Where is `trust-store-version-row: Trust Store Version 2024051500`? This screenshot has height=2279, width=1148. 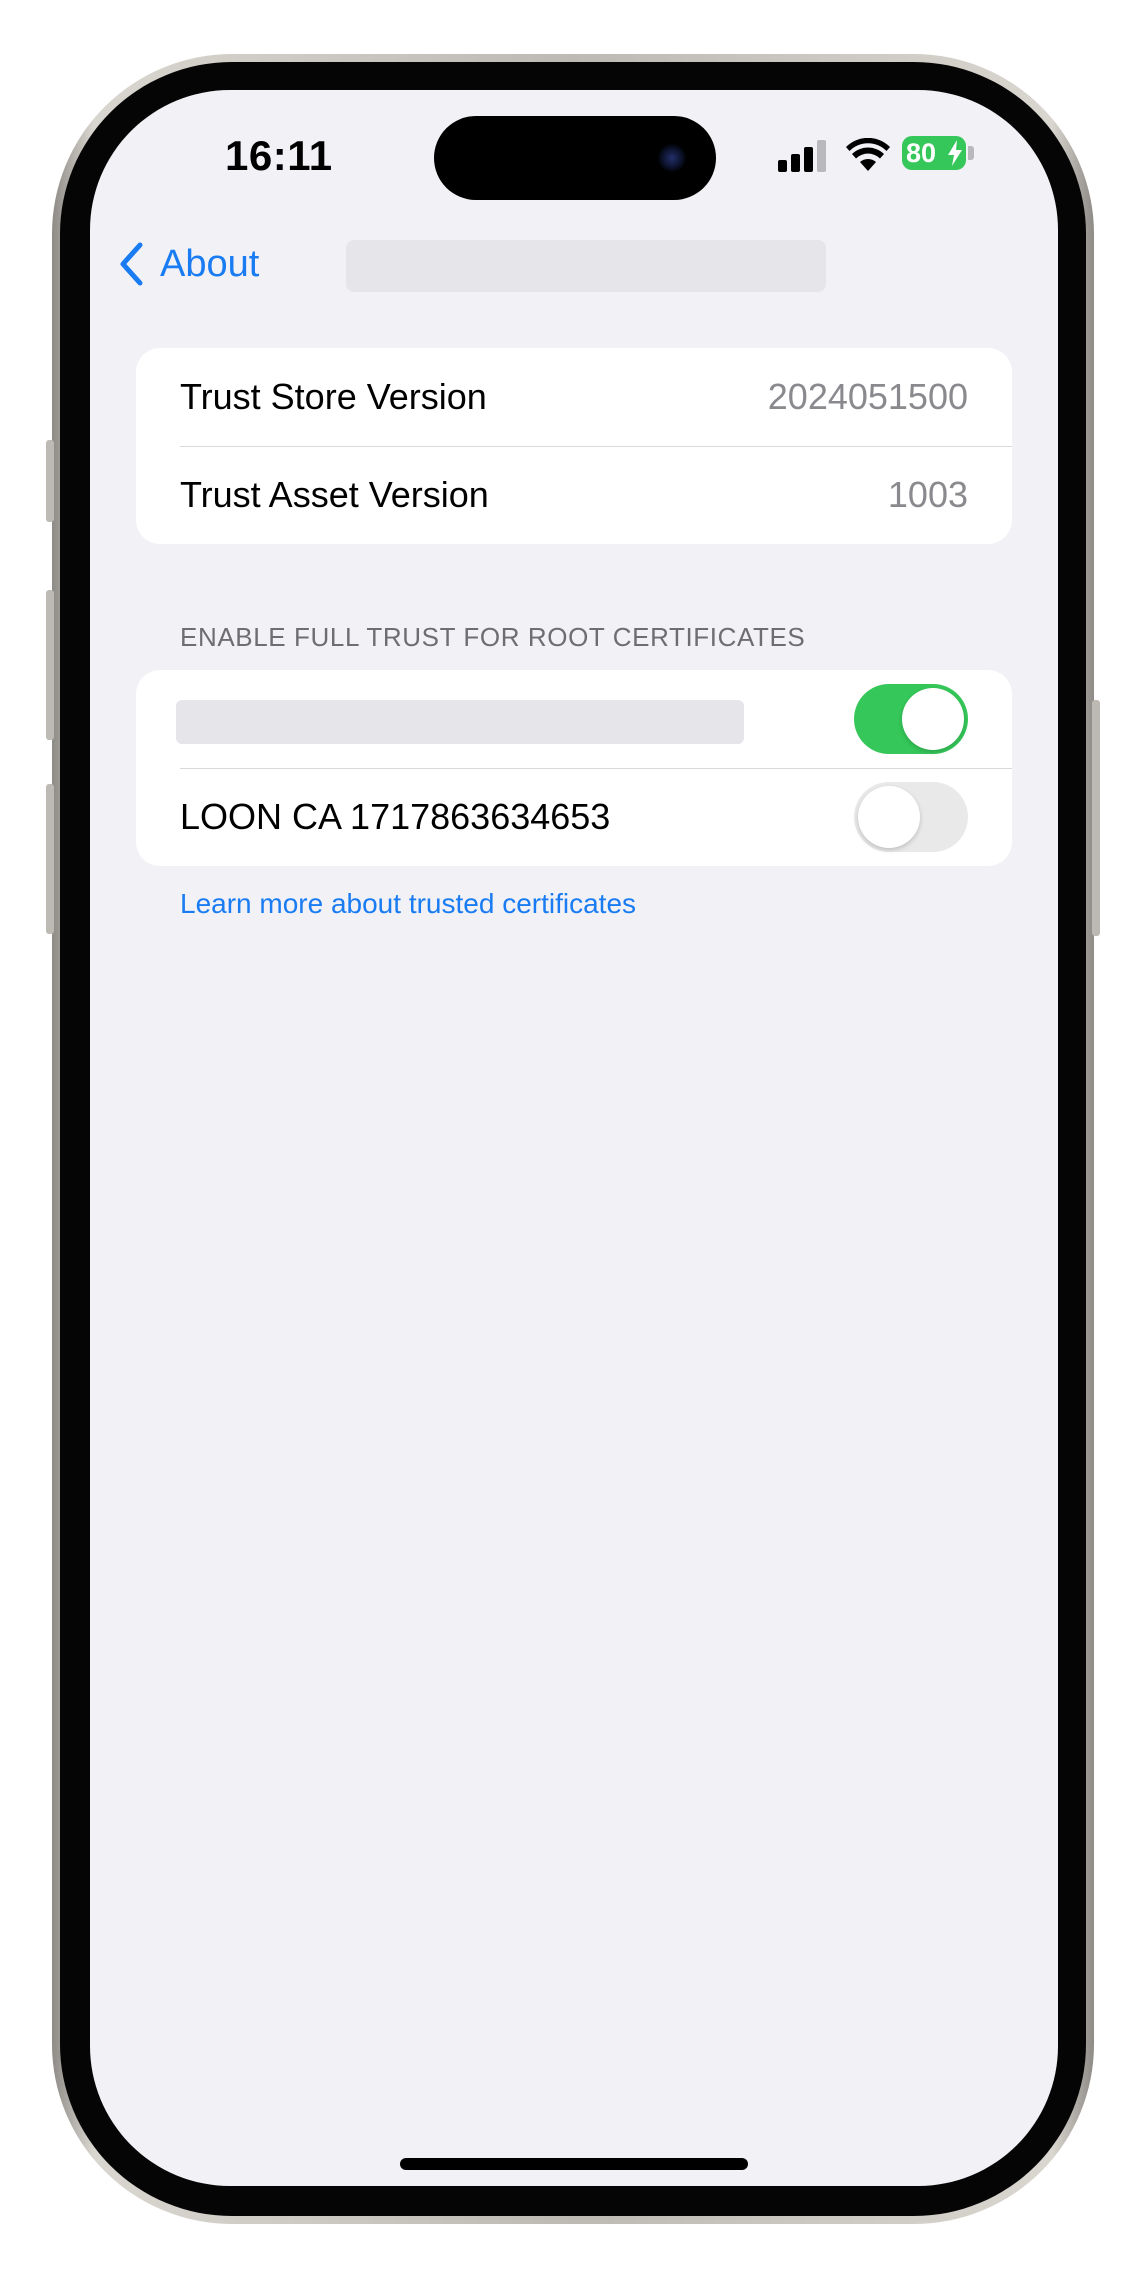 trust-store-version-row: Trust Store Version 2024051500 is located at coordinates (574, 397).